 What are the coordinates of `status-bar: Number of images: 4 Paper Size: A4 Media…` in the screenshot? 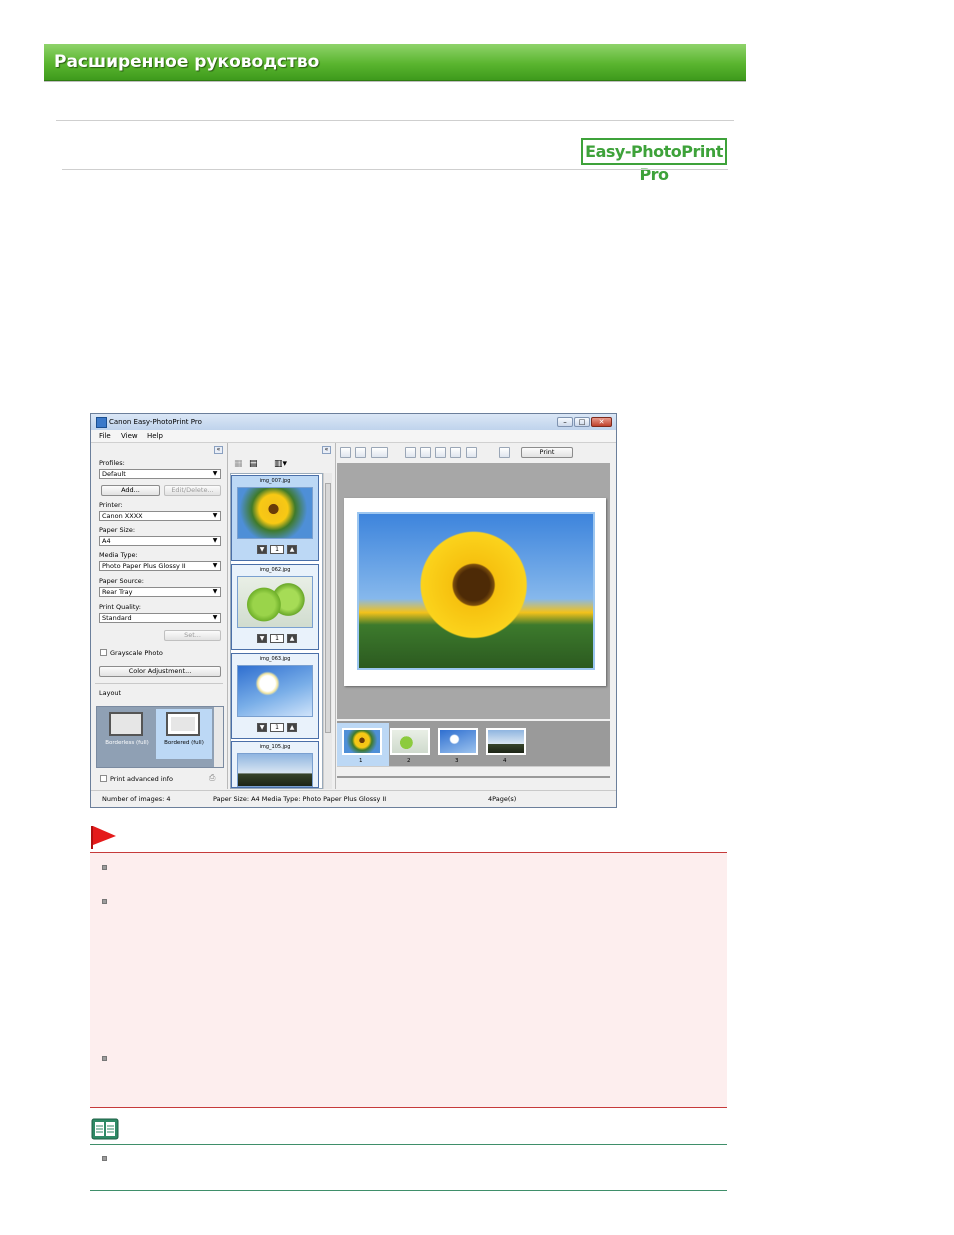 It's located at (353, 798).